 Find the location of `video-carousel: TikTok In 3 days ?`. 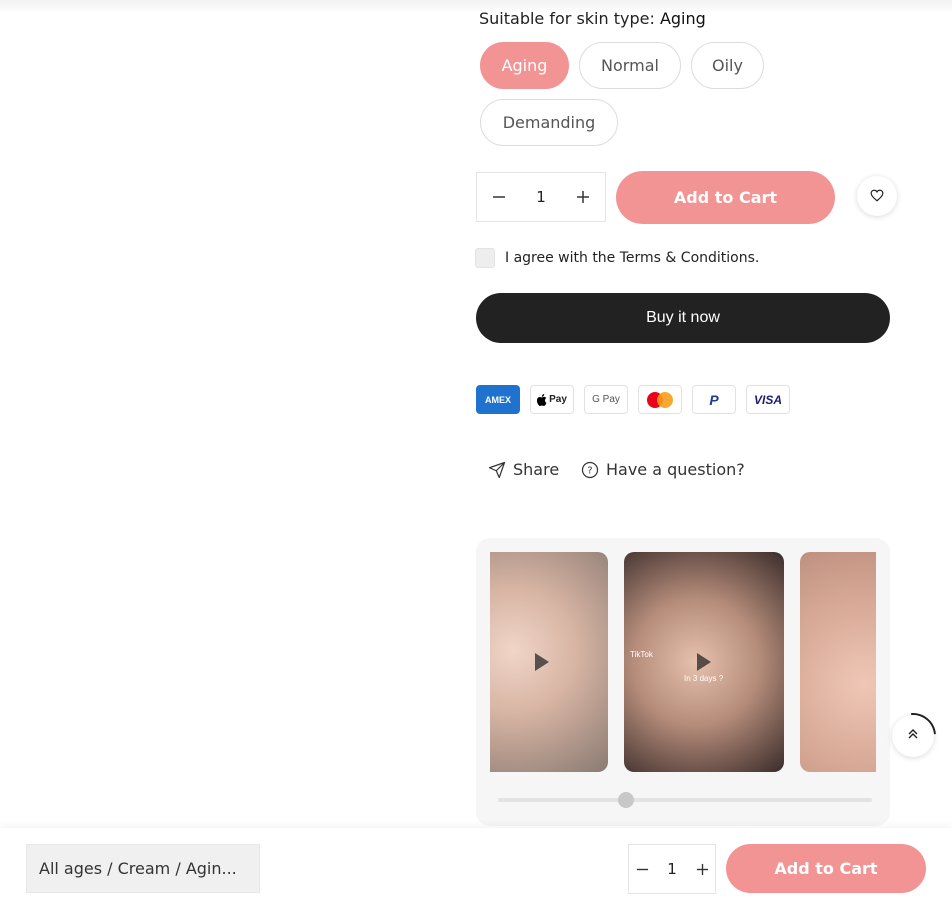

video-carousel: TikTok In 3 days ? is located at coordinates (683, 682).